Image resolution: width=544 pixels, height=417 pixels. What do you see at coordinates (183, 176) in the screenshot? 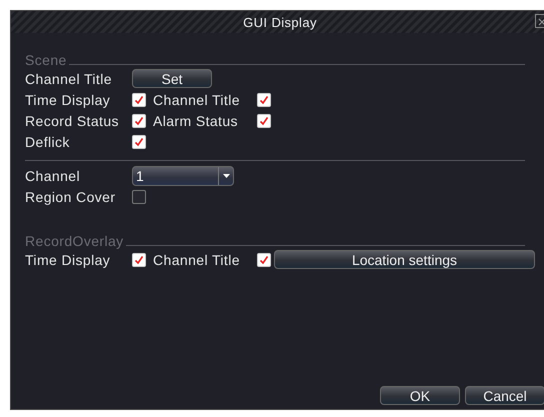
I see `channel-dropdown: 1` at bounding box center [183, 176].